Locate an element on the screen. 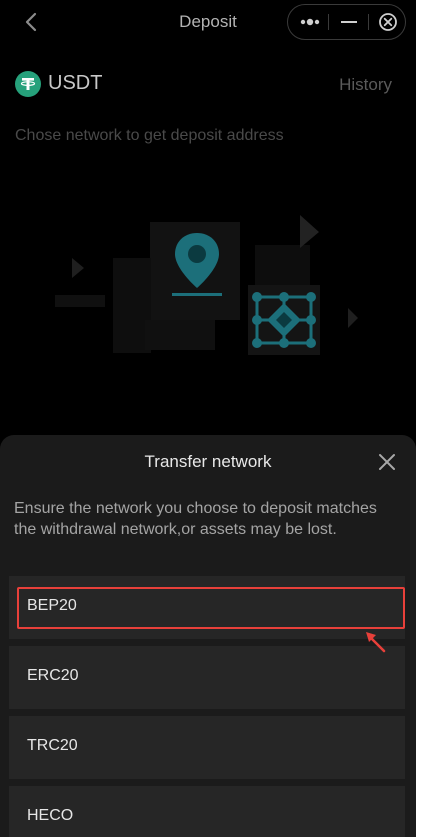 The image size is (422, 837). network-option-erc20: ERC20 is located at coordinates (207, 677).